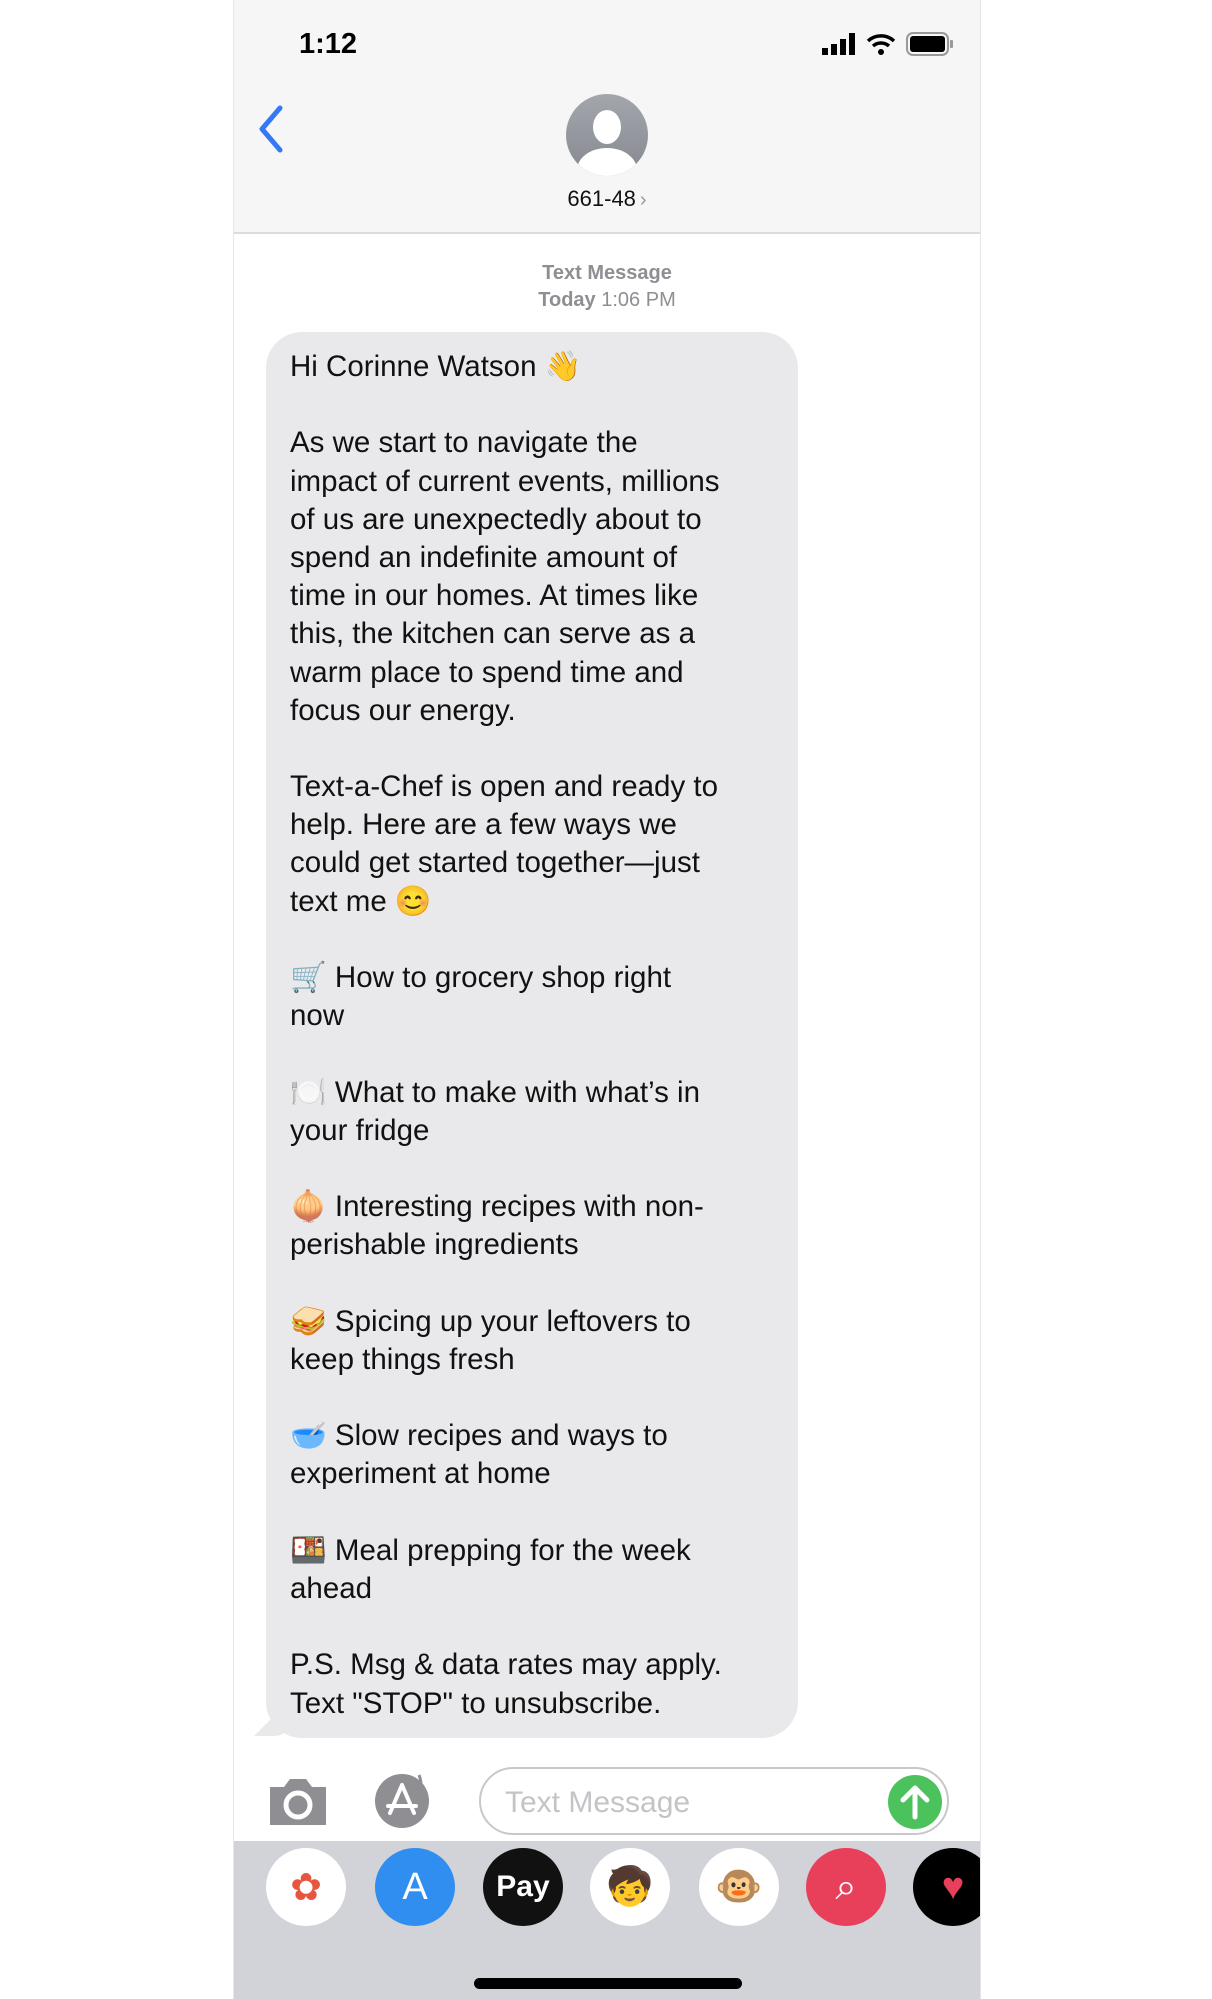 This screenshot has height=1999, width=1212. Describe the element at coordinates (484, 557) in the screenshot. I see `message-line: spend an indefinite amount of` at that location.